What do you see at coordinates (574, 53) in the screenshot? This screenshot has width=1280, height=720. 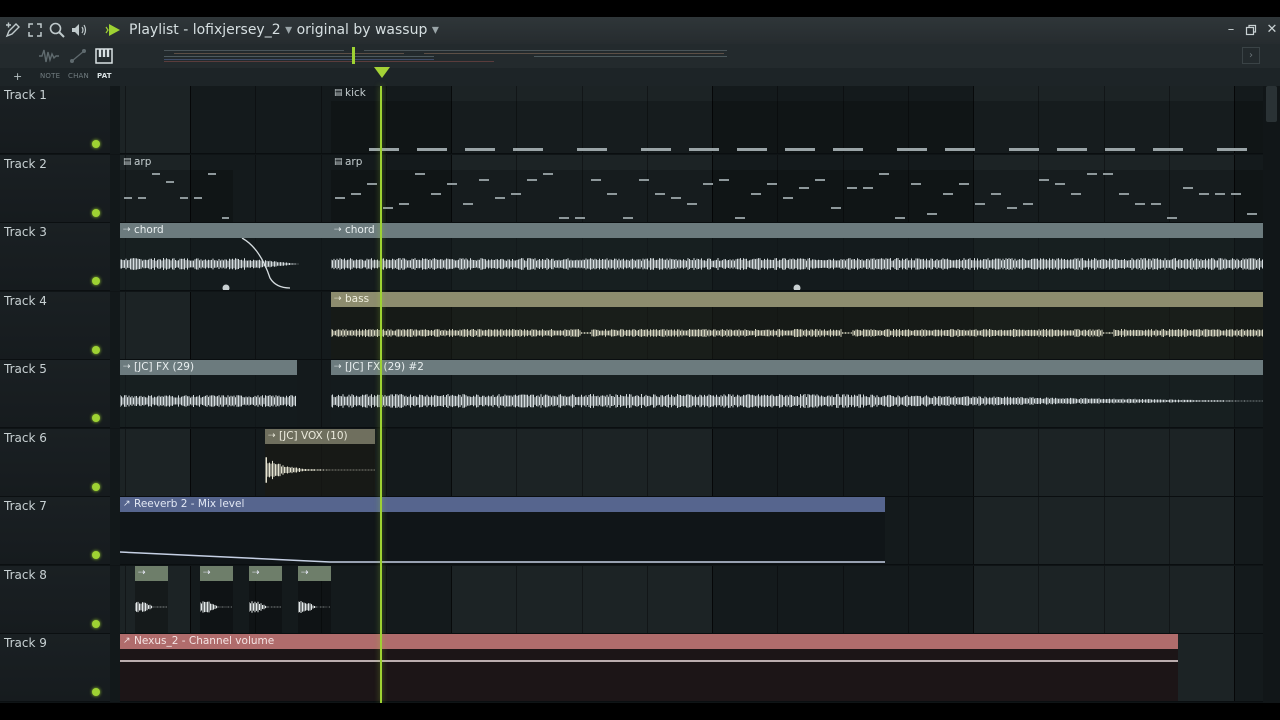 I see `overview-track-line` at bounding box center [574, 53].